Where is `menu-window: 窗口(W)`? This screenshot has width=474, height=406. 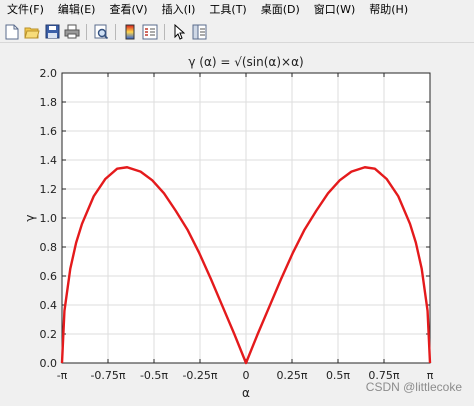
menu-window: 窗口(W) is located at coordinates (334, 10).